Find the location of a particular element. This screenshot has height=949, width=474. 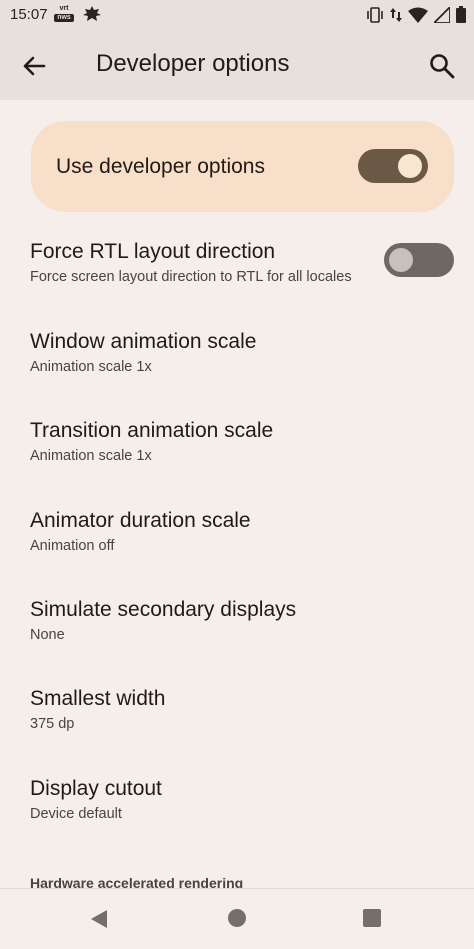

use-developer-options-card: Use developer options is located at coordinates (242, 166).